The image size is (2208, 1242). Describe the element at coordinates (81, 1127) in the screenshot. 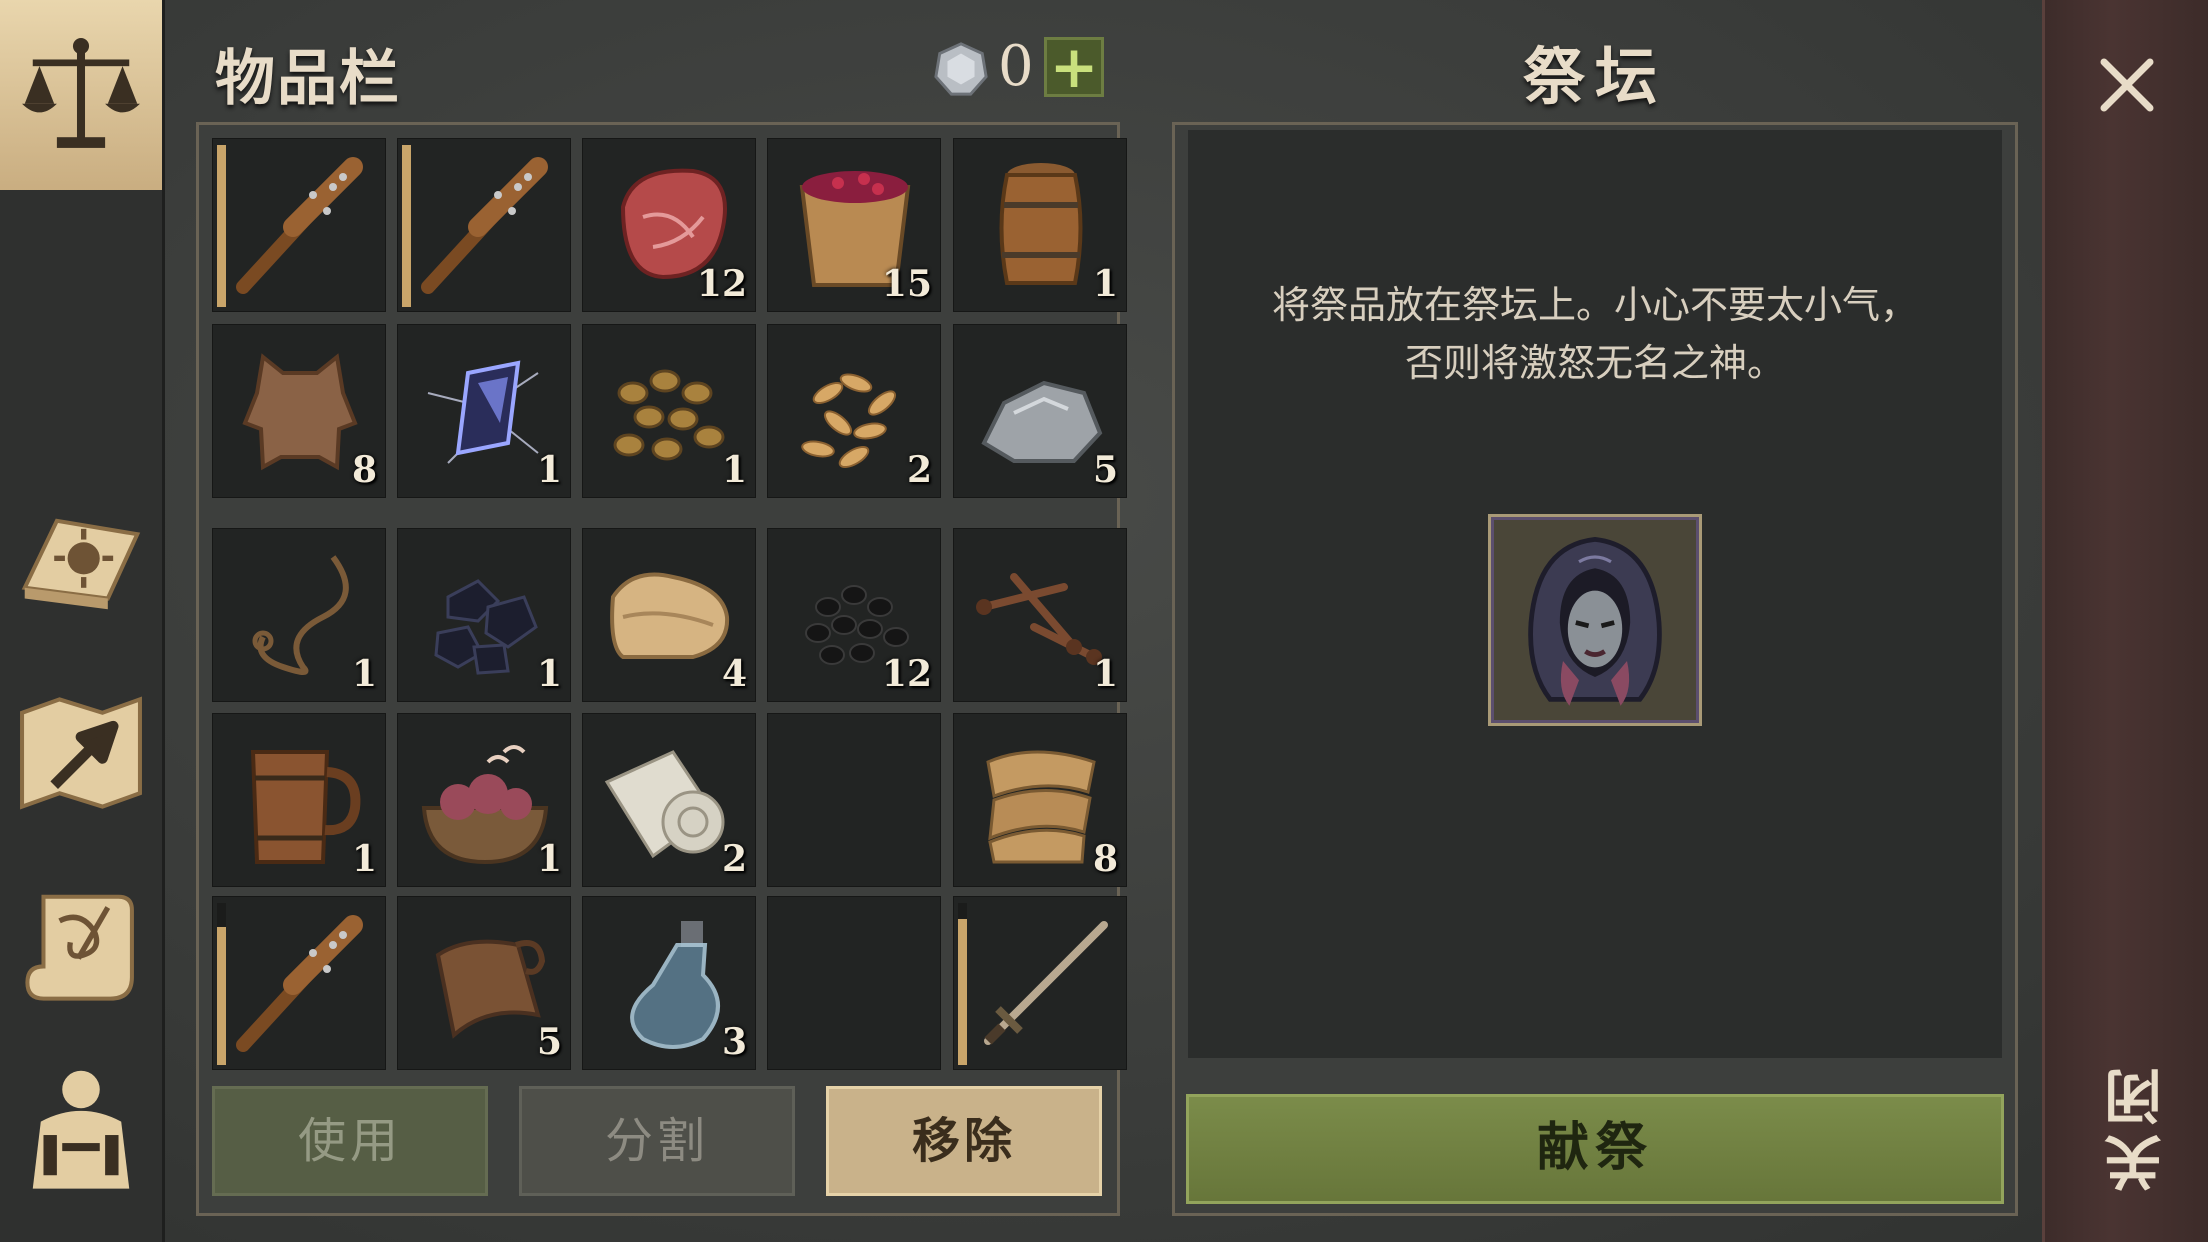

I see `character-icon` at that location.